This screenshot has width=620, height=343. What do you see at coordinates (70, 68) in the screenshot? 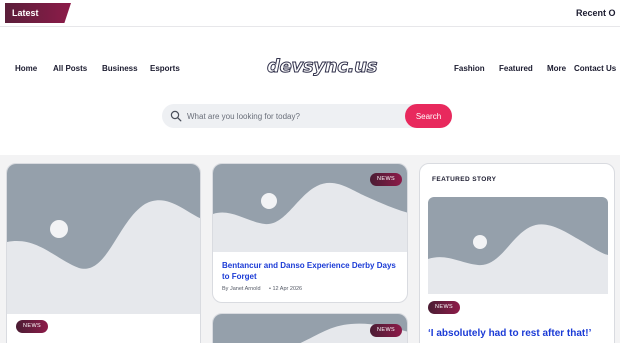
I see `nav-all-posts: All Posts` at bounding box center [70, 68].